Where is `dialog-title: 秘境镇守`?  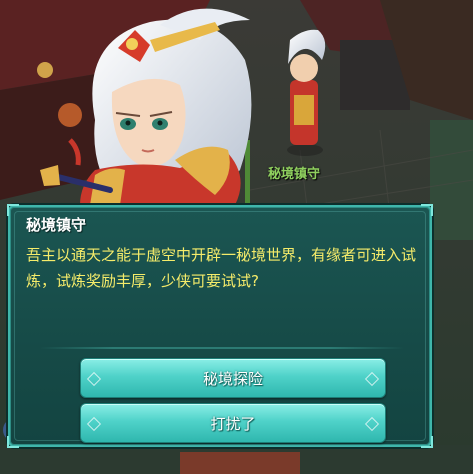
dialog-title: 秘境镇守 is located at coordinates (56, 225).